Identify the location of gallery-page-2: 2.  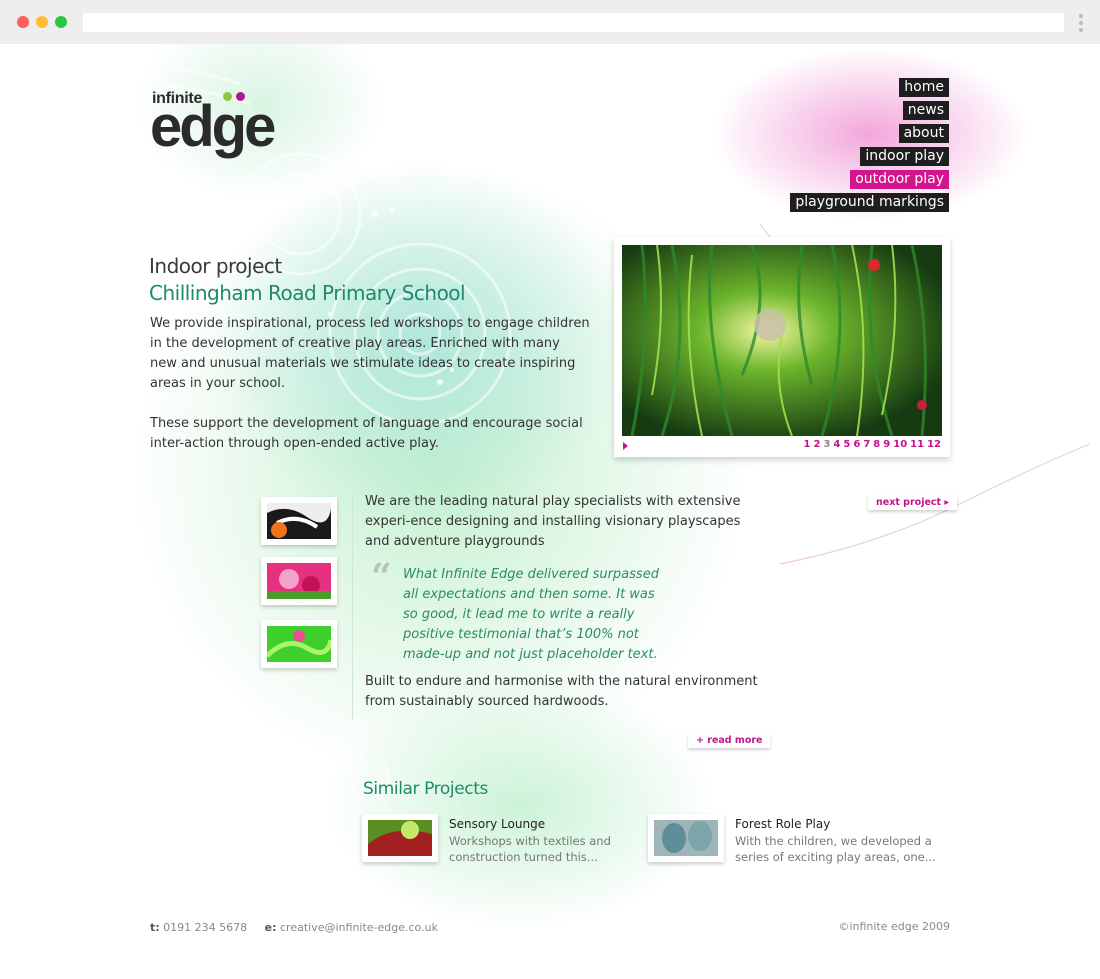
(816, 444).